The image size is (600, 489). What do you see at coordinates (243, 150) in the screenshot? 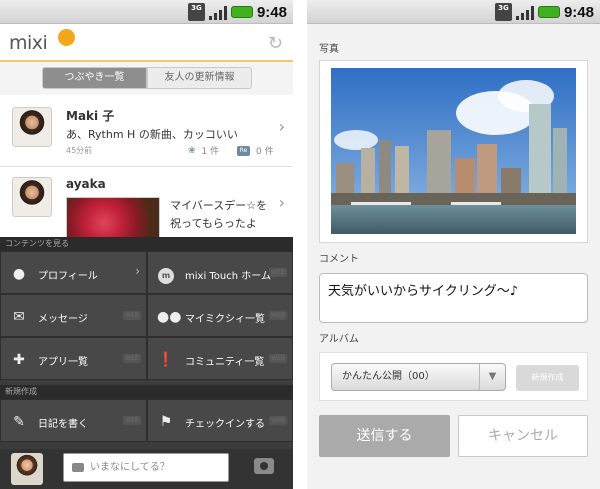
I see `comment-icon: Re` at bounding box center [243, 150].